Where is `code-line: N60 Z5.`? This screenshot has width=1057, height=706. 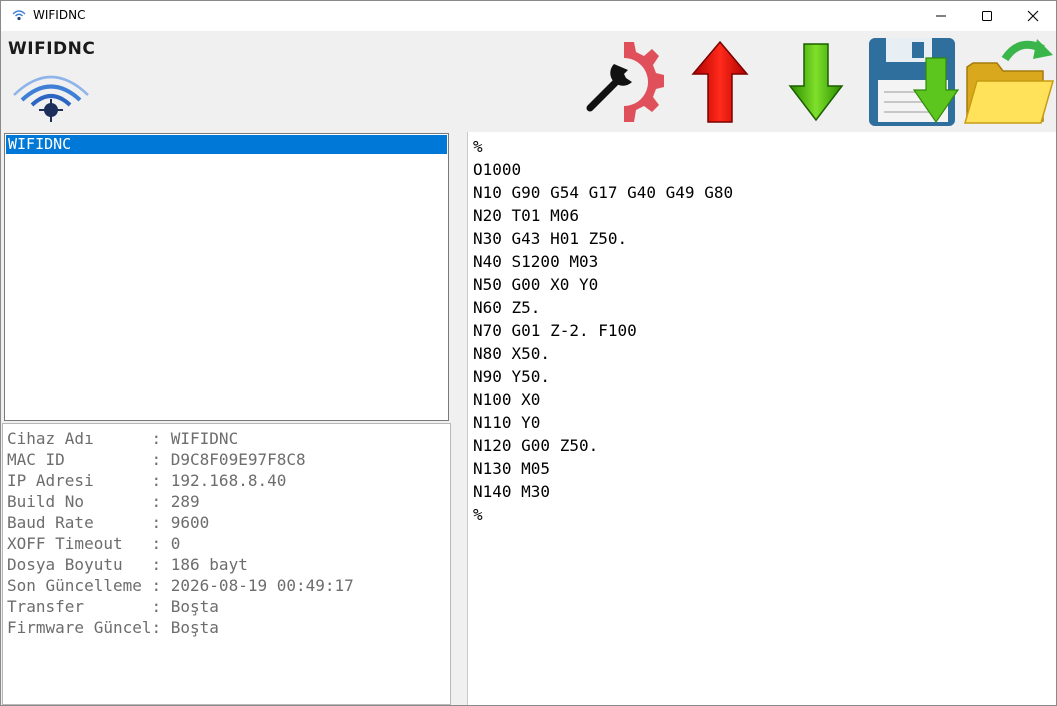 code-line: N60 Z5. is located at coordinates (507, 307).